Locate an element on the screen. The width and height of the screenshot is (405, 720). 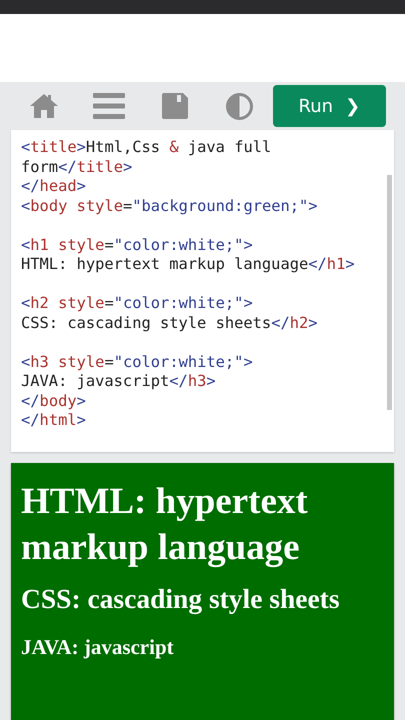
preview-heading: CSS: cascading style sheets is located at coordinates (180, 599).